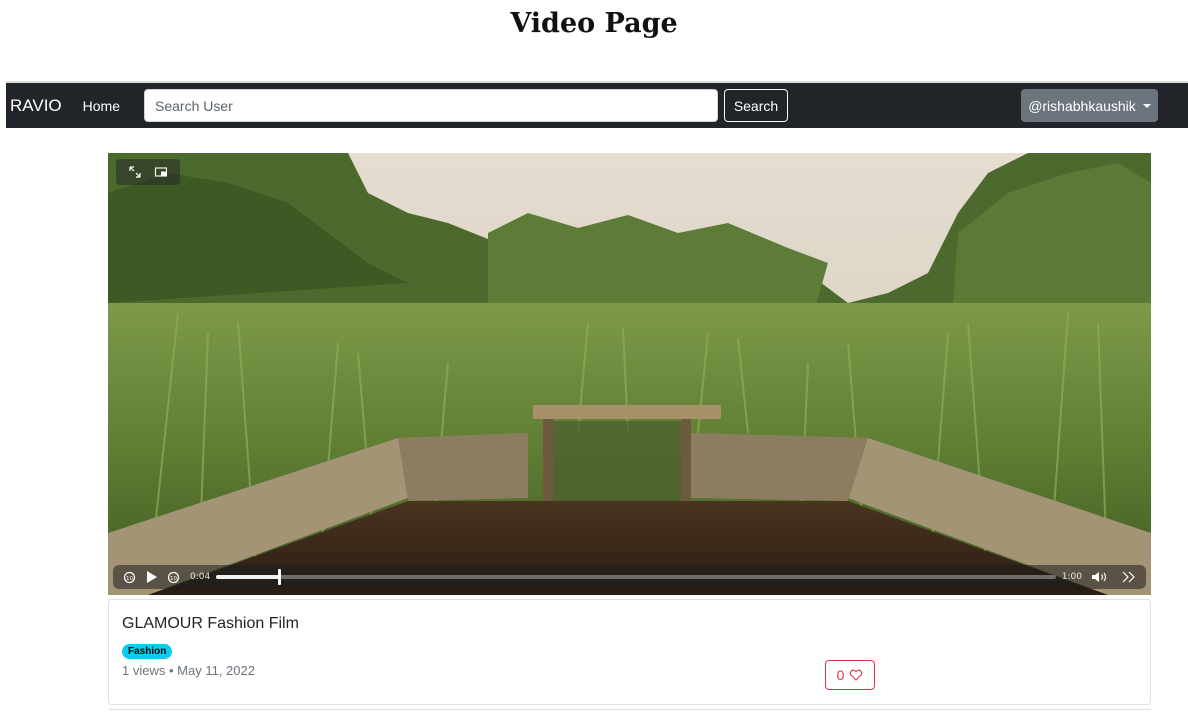 This screenshot has height=714, width=1188. I want to click on forward-10-icon: 10, so click(173, 577).